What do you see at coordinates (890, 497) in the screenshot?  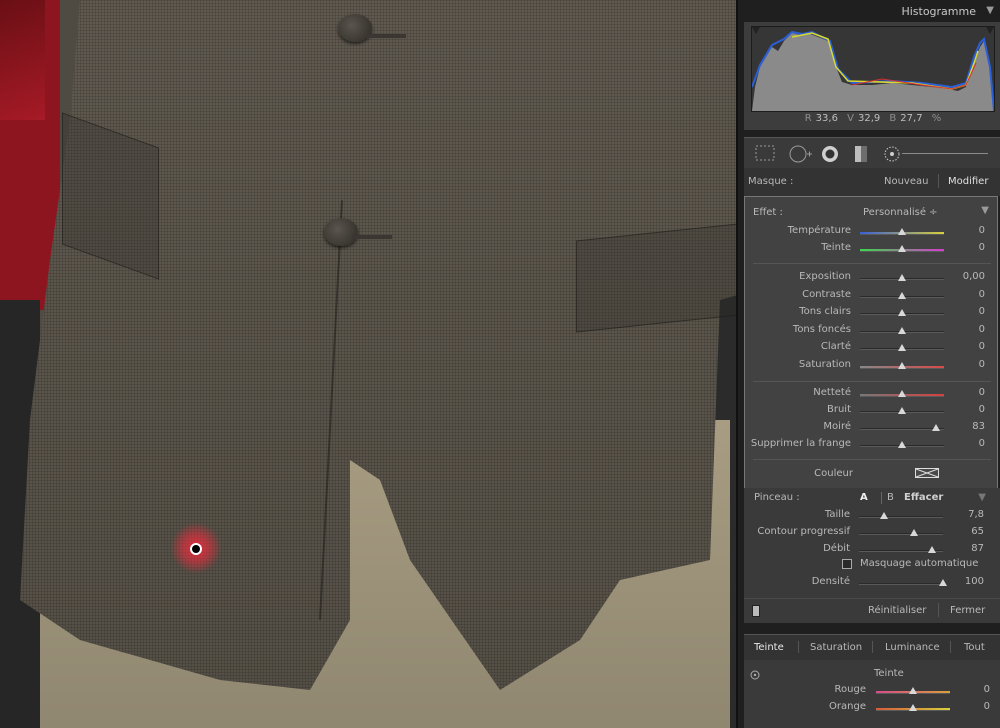 I see `brush-b-button: B` at bounding box center [890, 497].